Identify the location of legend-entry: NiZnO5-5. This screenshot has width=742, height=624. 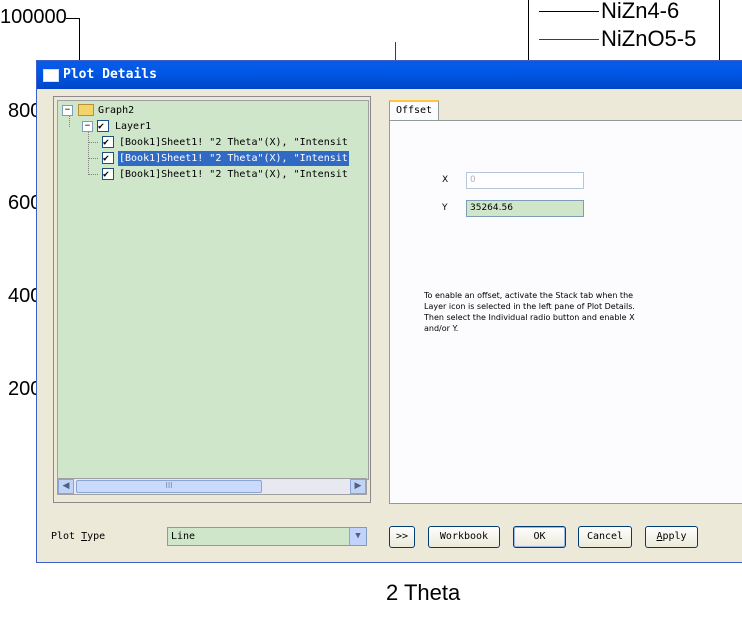
(624, 39).